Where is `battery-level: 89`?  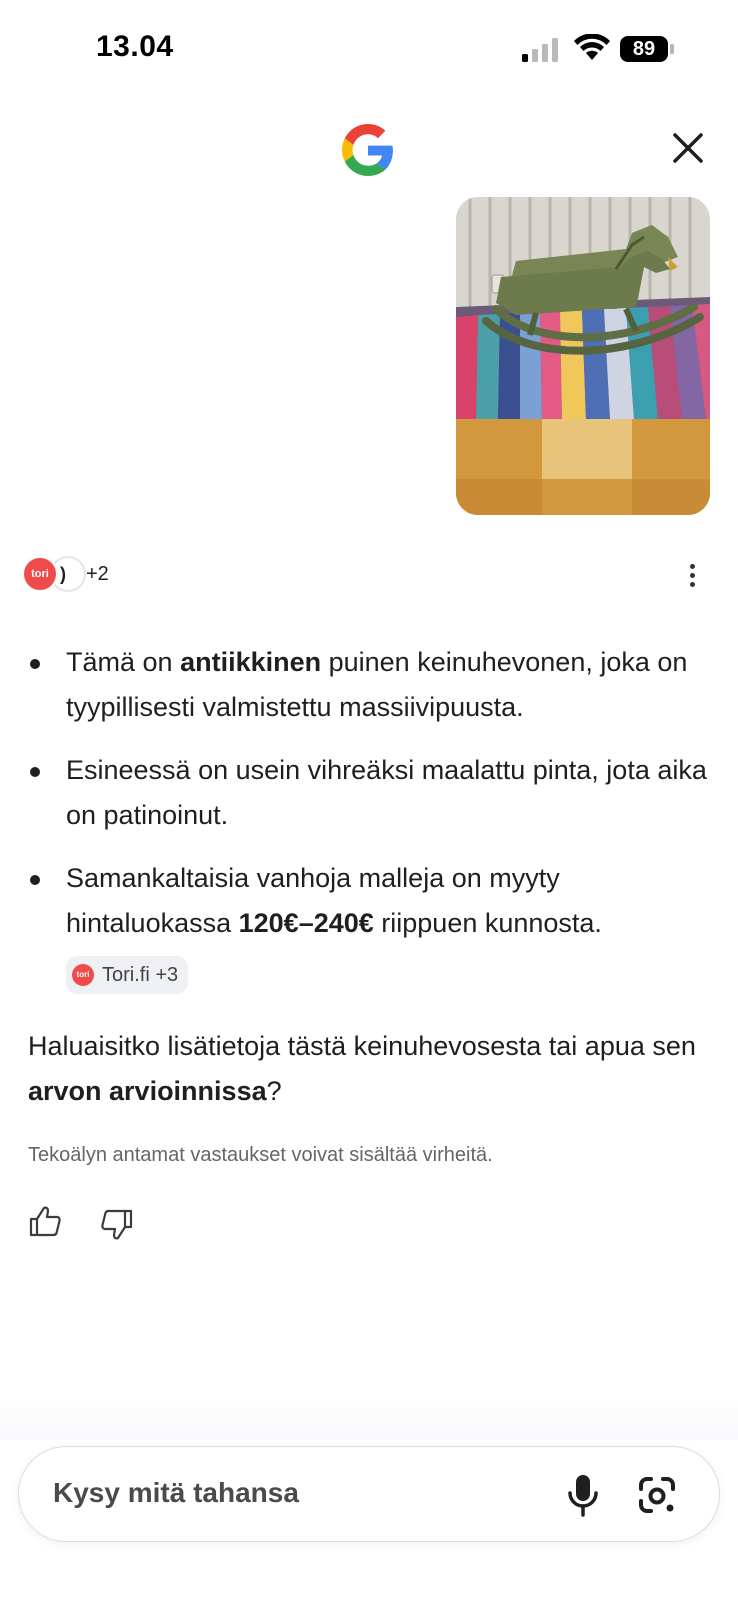
battery-level: 89 is located at coordinates (644, 49).